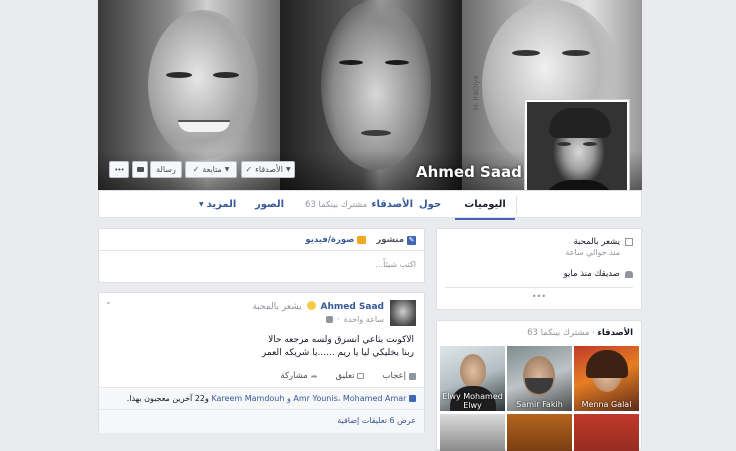 This screenshot has width=736, height=451. I want to click on follow-button: ✓ متابعة ▼, so click(211, 169).